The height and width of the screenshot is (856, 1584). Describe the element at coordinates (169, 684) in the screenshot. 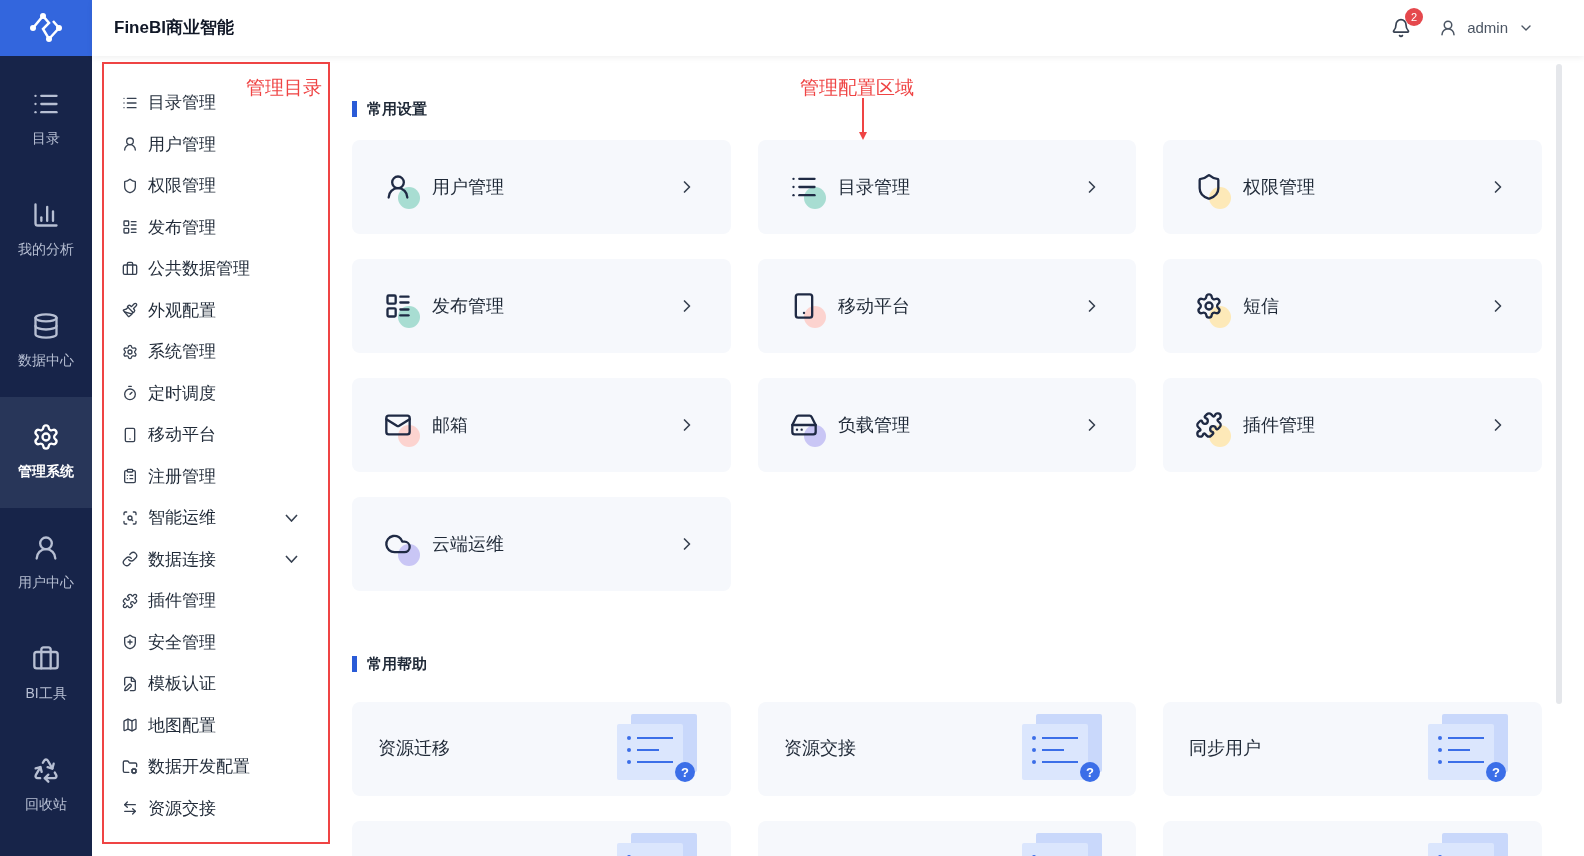

I see `sidebar-item: 模板认证` at that location.